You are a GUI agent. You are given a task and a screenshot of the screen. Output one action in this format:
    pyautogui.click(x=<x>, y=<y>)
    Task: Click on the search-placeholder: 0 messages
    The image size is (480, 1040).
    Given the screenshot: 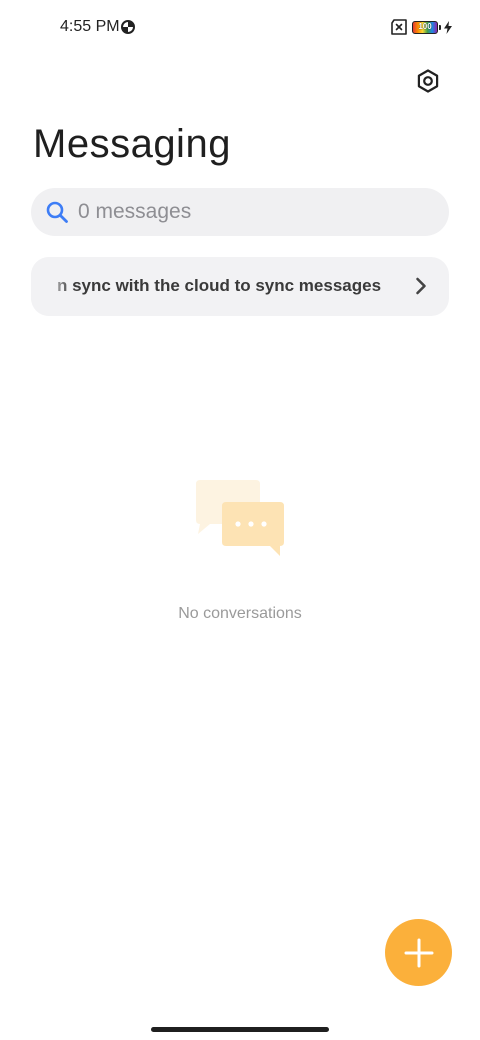 What is the action you would take?
    pyautogui.click(x=135, y=211)
    